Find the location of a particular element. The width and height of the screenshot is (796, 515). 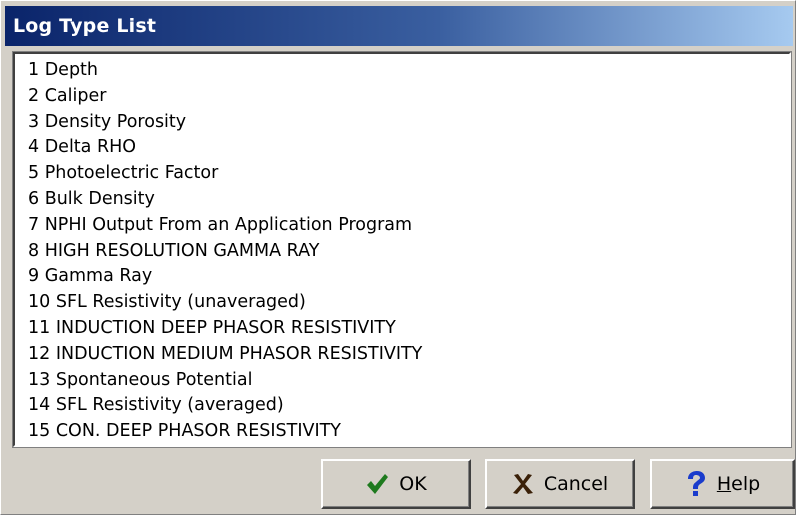

list-item: 14 SFL Resistivity (averaged) is located at coordinates (408, 406).